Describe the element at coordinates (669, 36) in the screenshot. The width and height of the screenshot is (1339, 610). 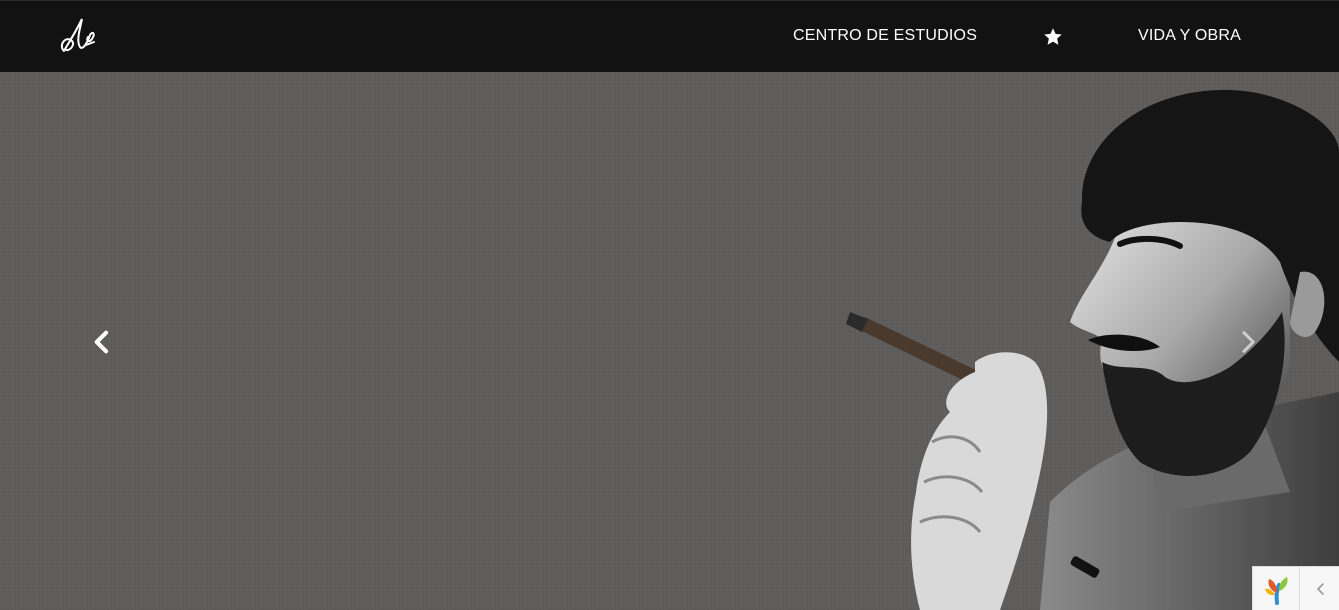
I see `top-navbar: CENTRO DE ESTUDIOS VIDA Y OBRA` at that location.